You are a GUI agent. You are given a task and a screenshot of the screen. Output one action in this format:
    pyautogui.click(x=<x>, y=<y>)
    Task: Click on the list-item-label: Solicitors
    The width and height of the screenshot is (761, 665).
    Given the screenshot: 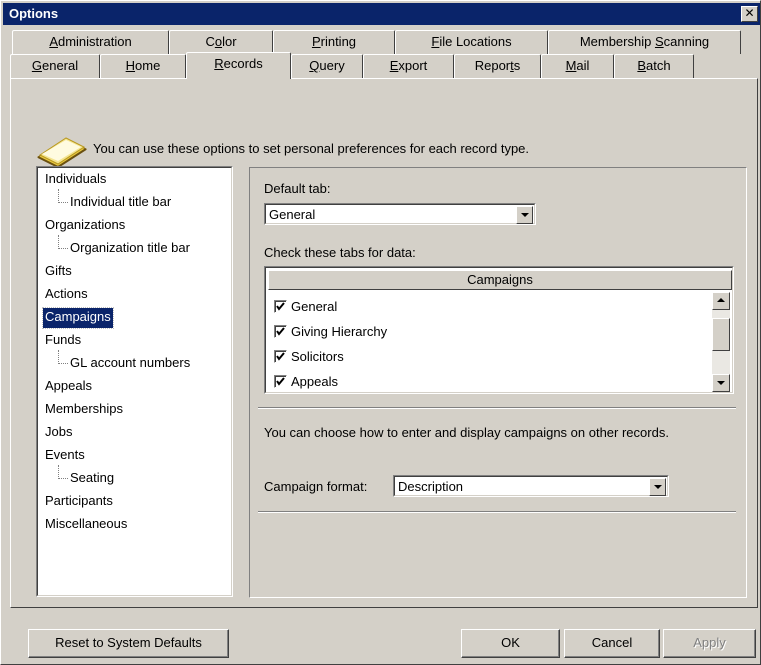 What is the action you would take?
    pyautogui.click(x=317, y=356)
    